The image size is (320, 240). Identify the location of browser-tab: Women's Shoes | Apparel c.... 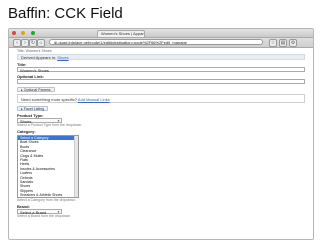
(121, 33).